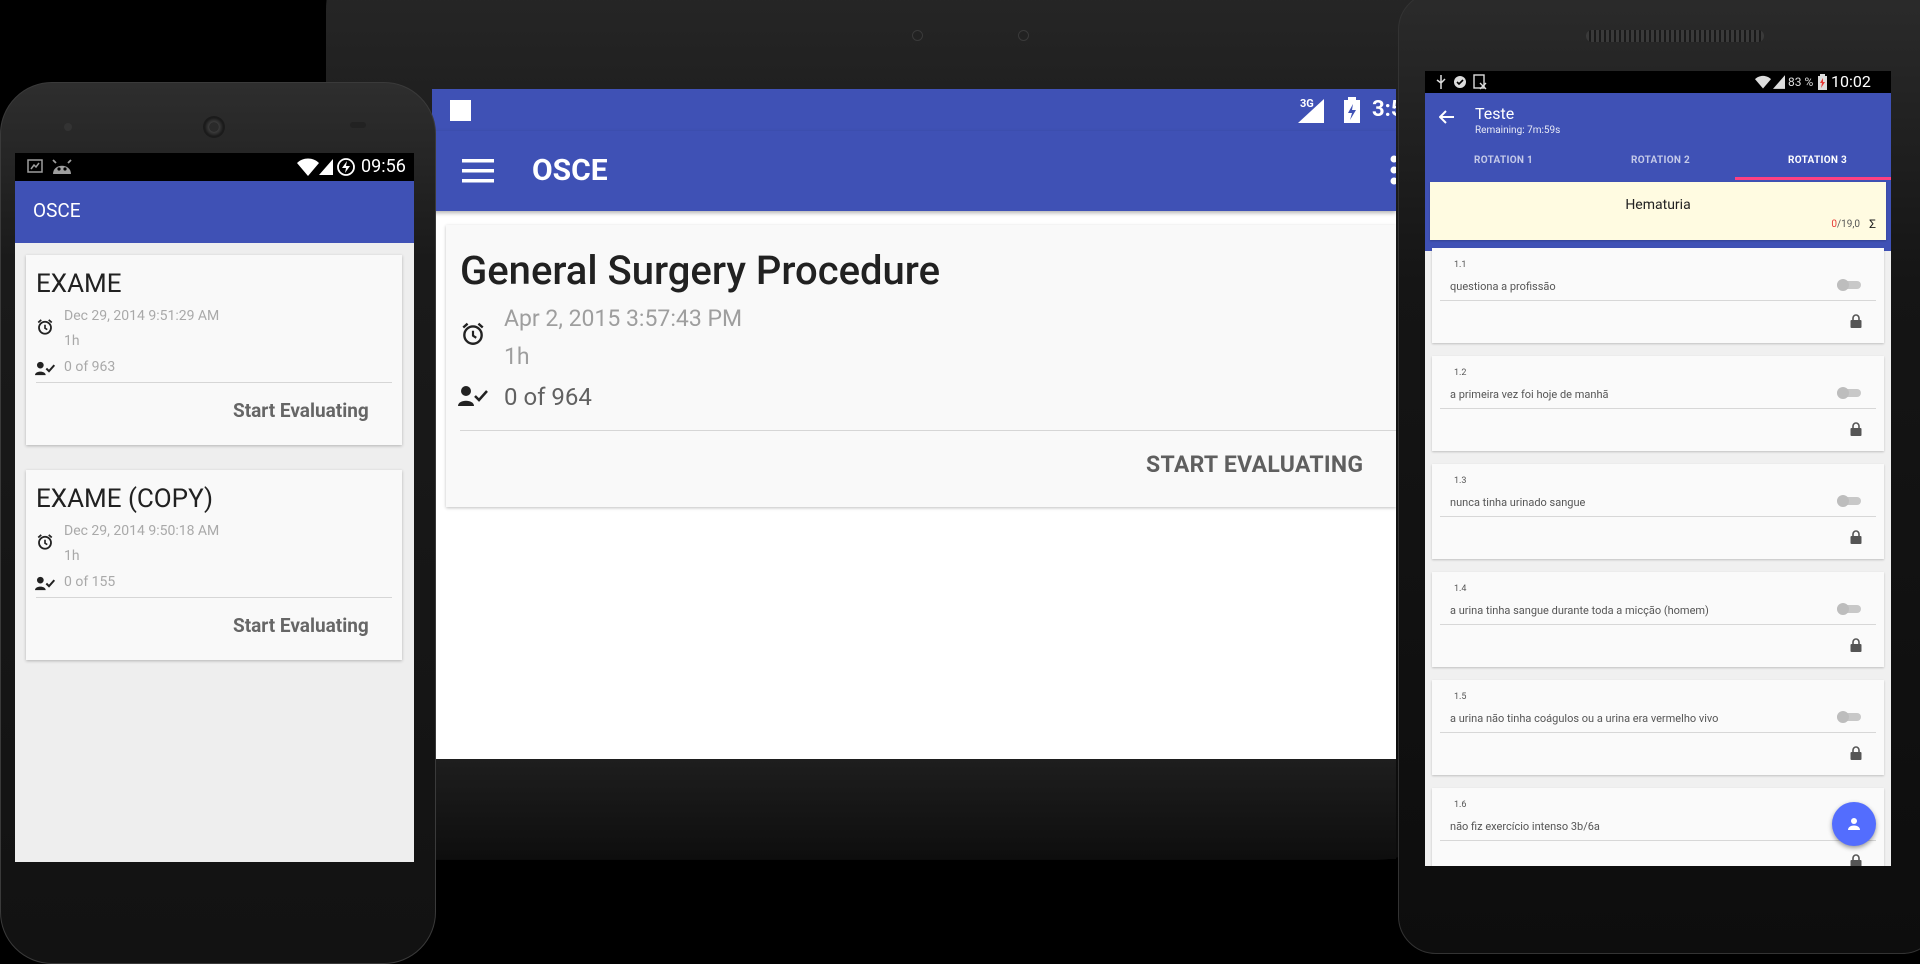 Image resolution: width=1920 pixels, height=964 pixels. What do you see at coordinates (1518, 130) in the screenshot?
I see `remaining-time: Remaining: 7m:59s` at bounding box center [1518, 130].